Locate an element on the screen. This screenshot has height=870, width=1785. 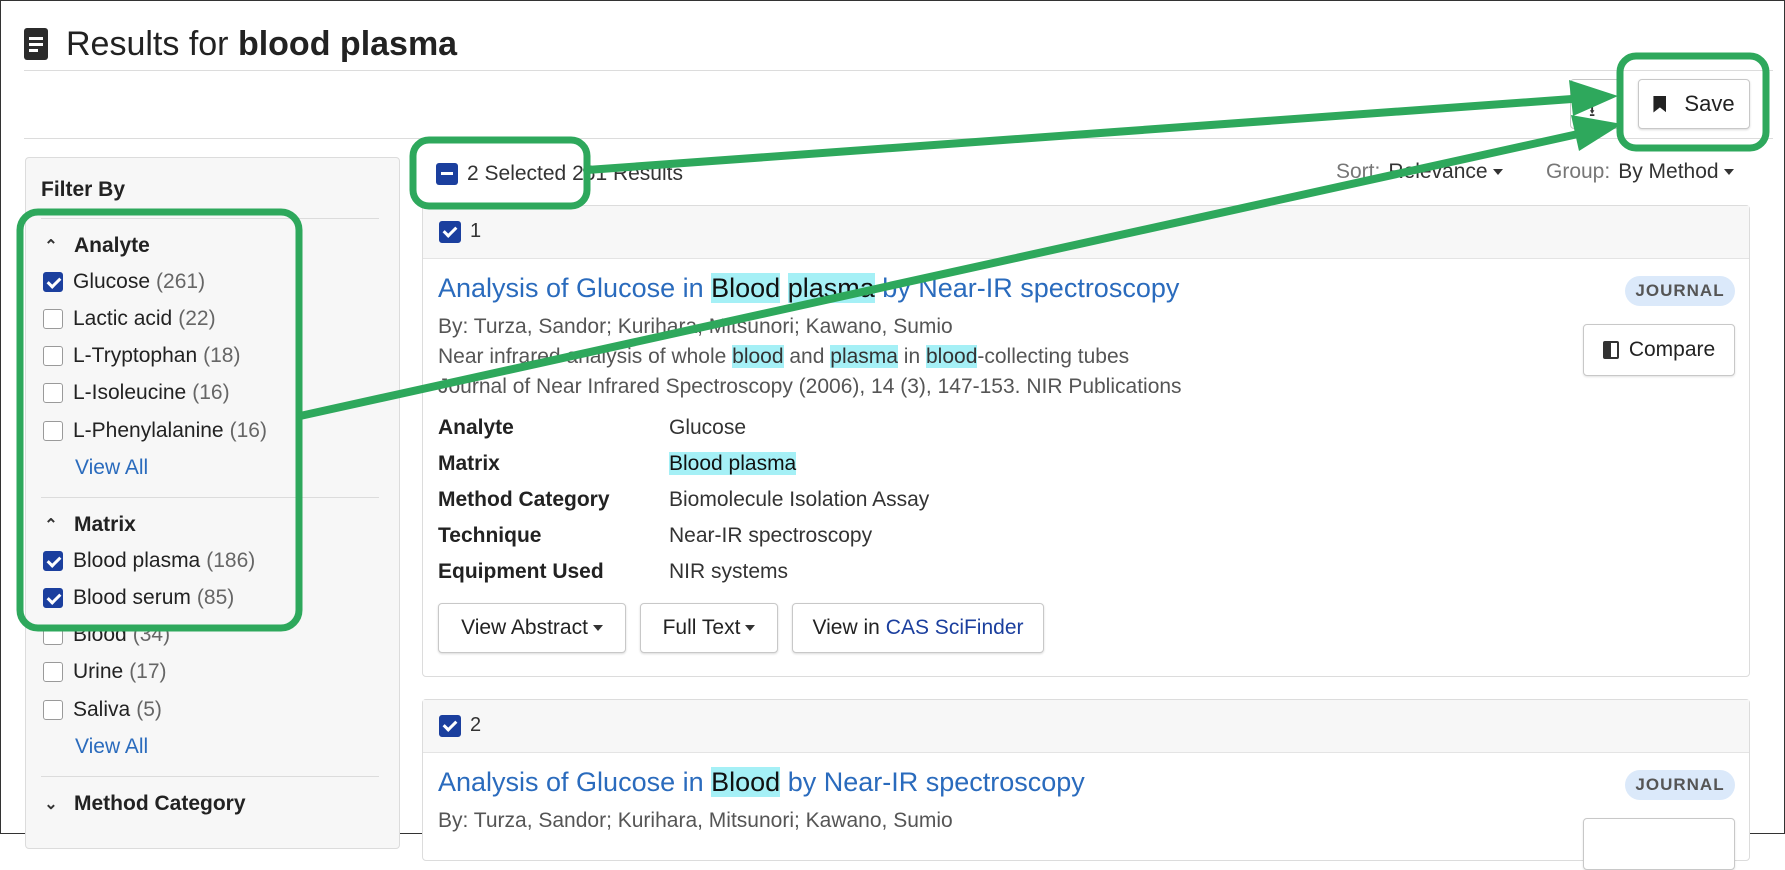
facet-item-label: L-Tryptophan is located at coordinates (135, 355).